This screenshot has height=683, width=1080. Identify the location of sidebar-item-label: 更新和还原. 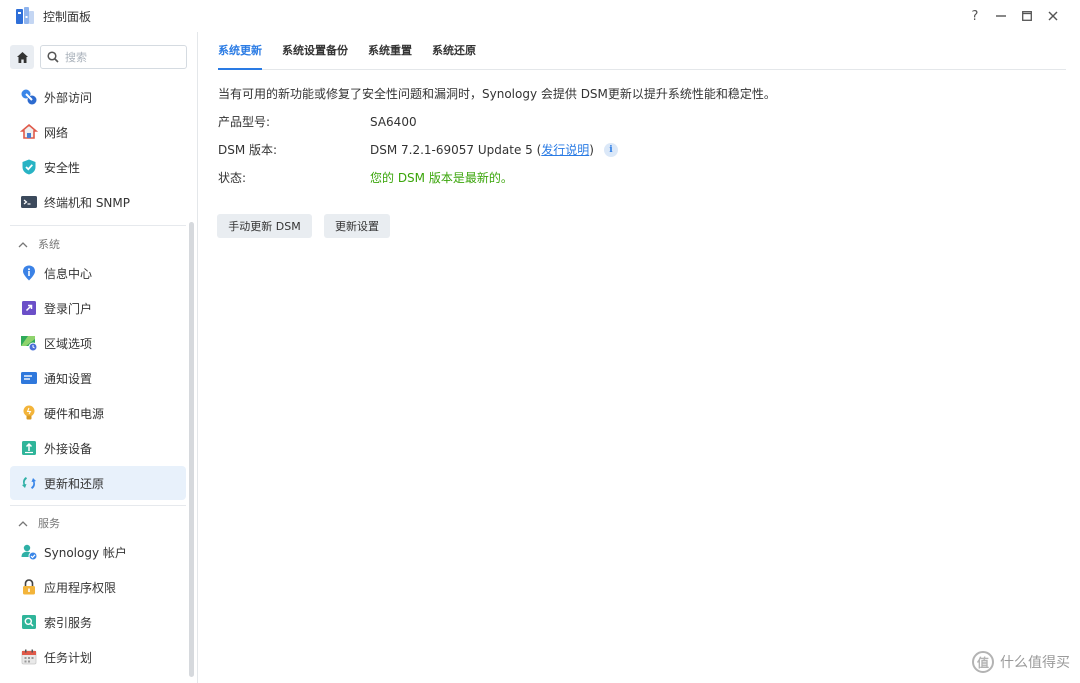
(74, 483).